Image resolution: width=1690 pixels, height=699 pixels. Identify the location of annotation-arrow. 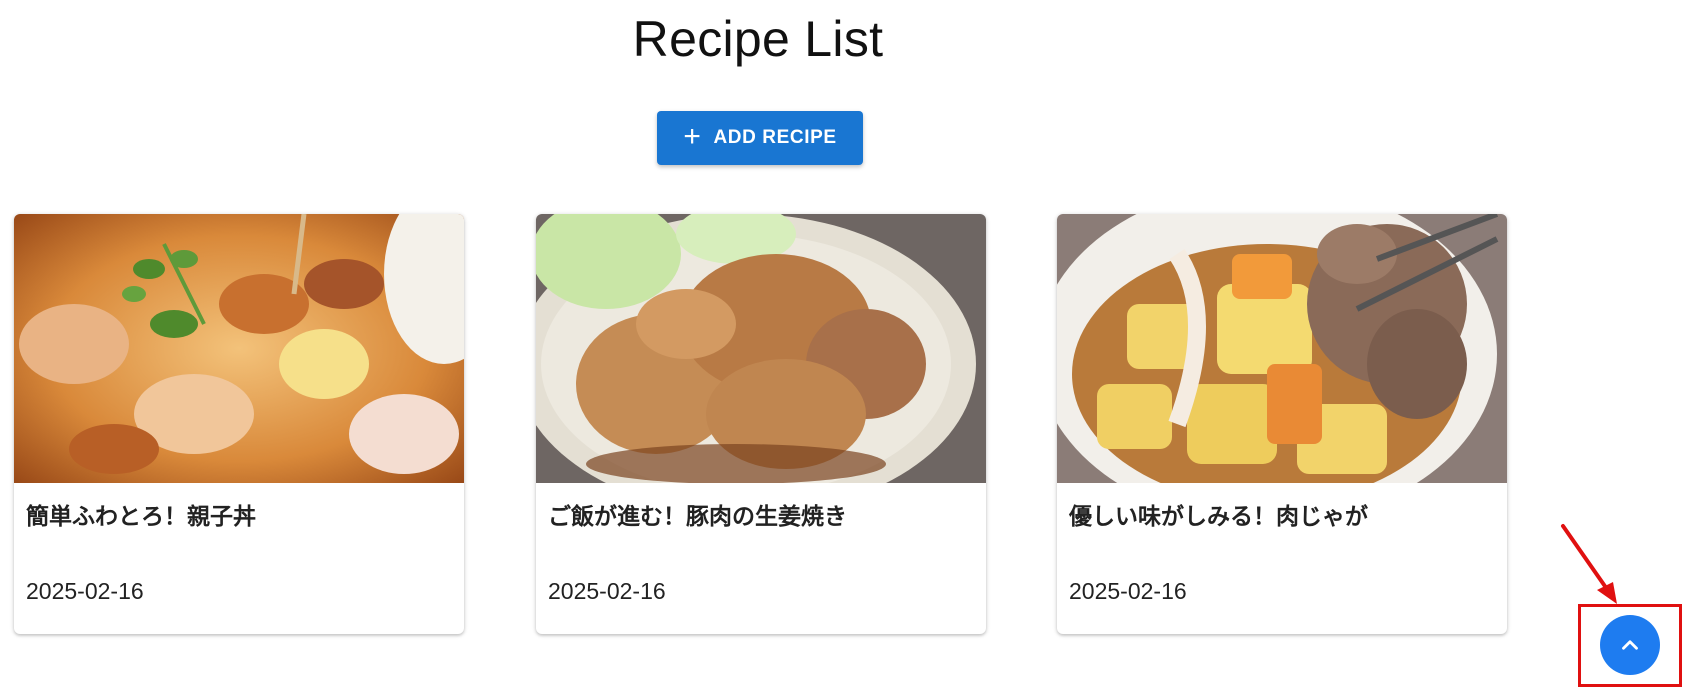
(1589, 564).